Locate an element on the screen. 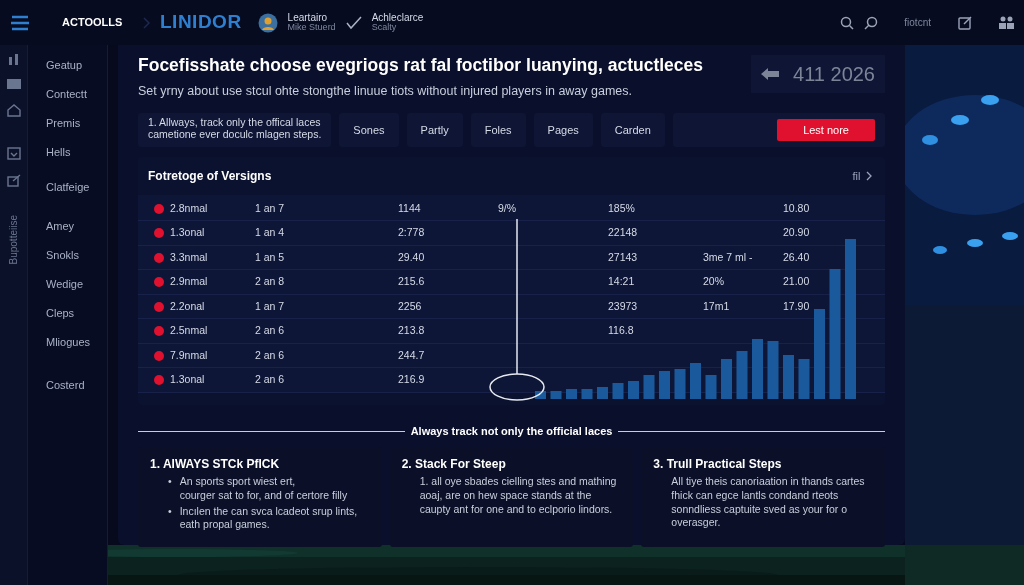  sidebar-item: Clatfeige is located at coordinates (76, 187).